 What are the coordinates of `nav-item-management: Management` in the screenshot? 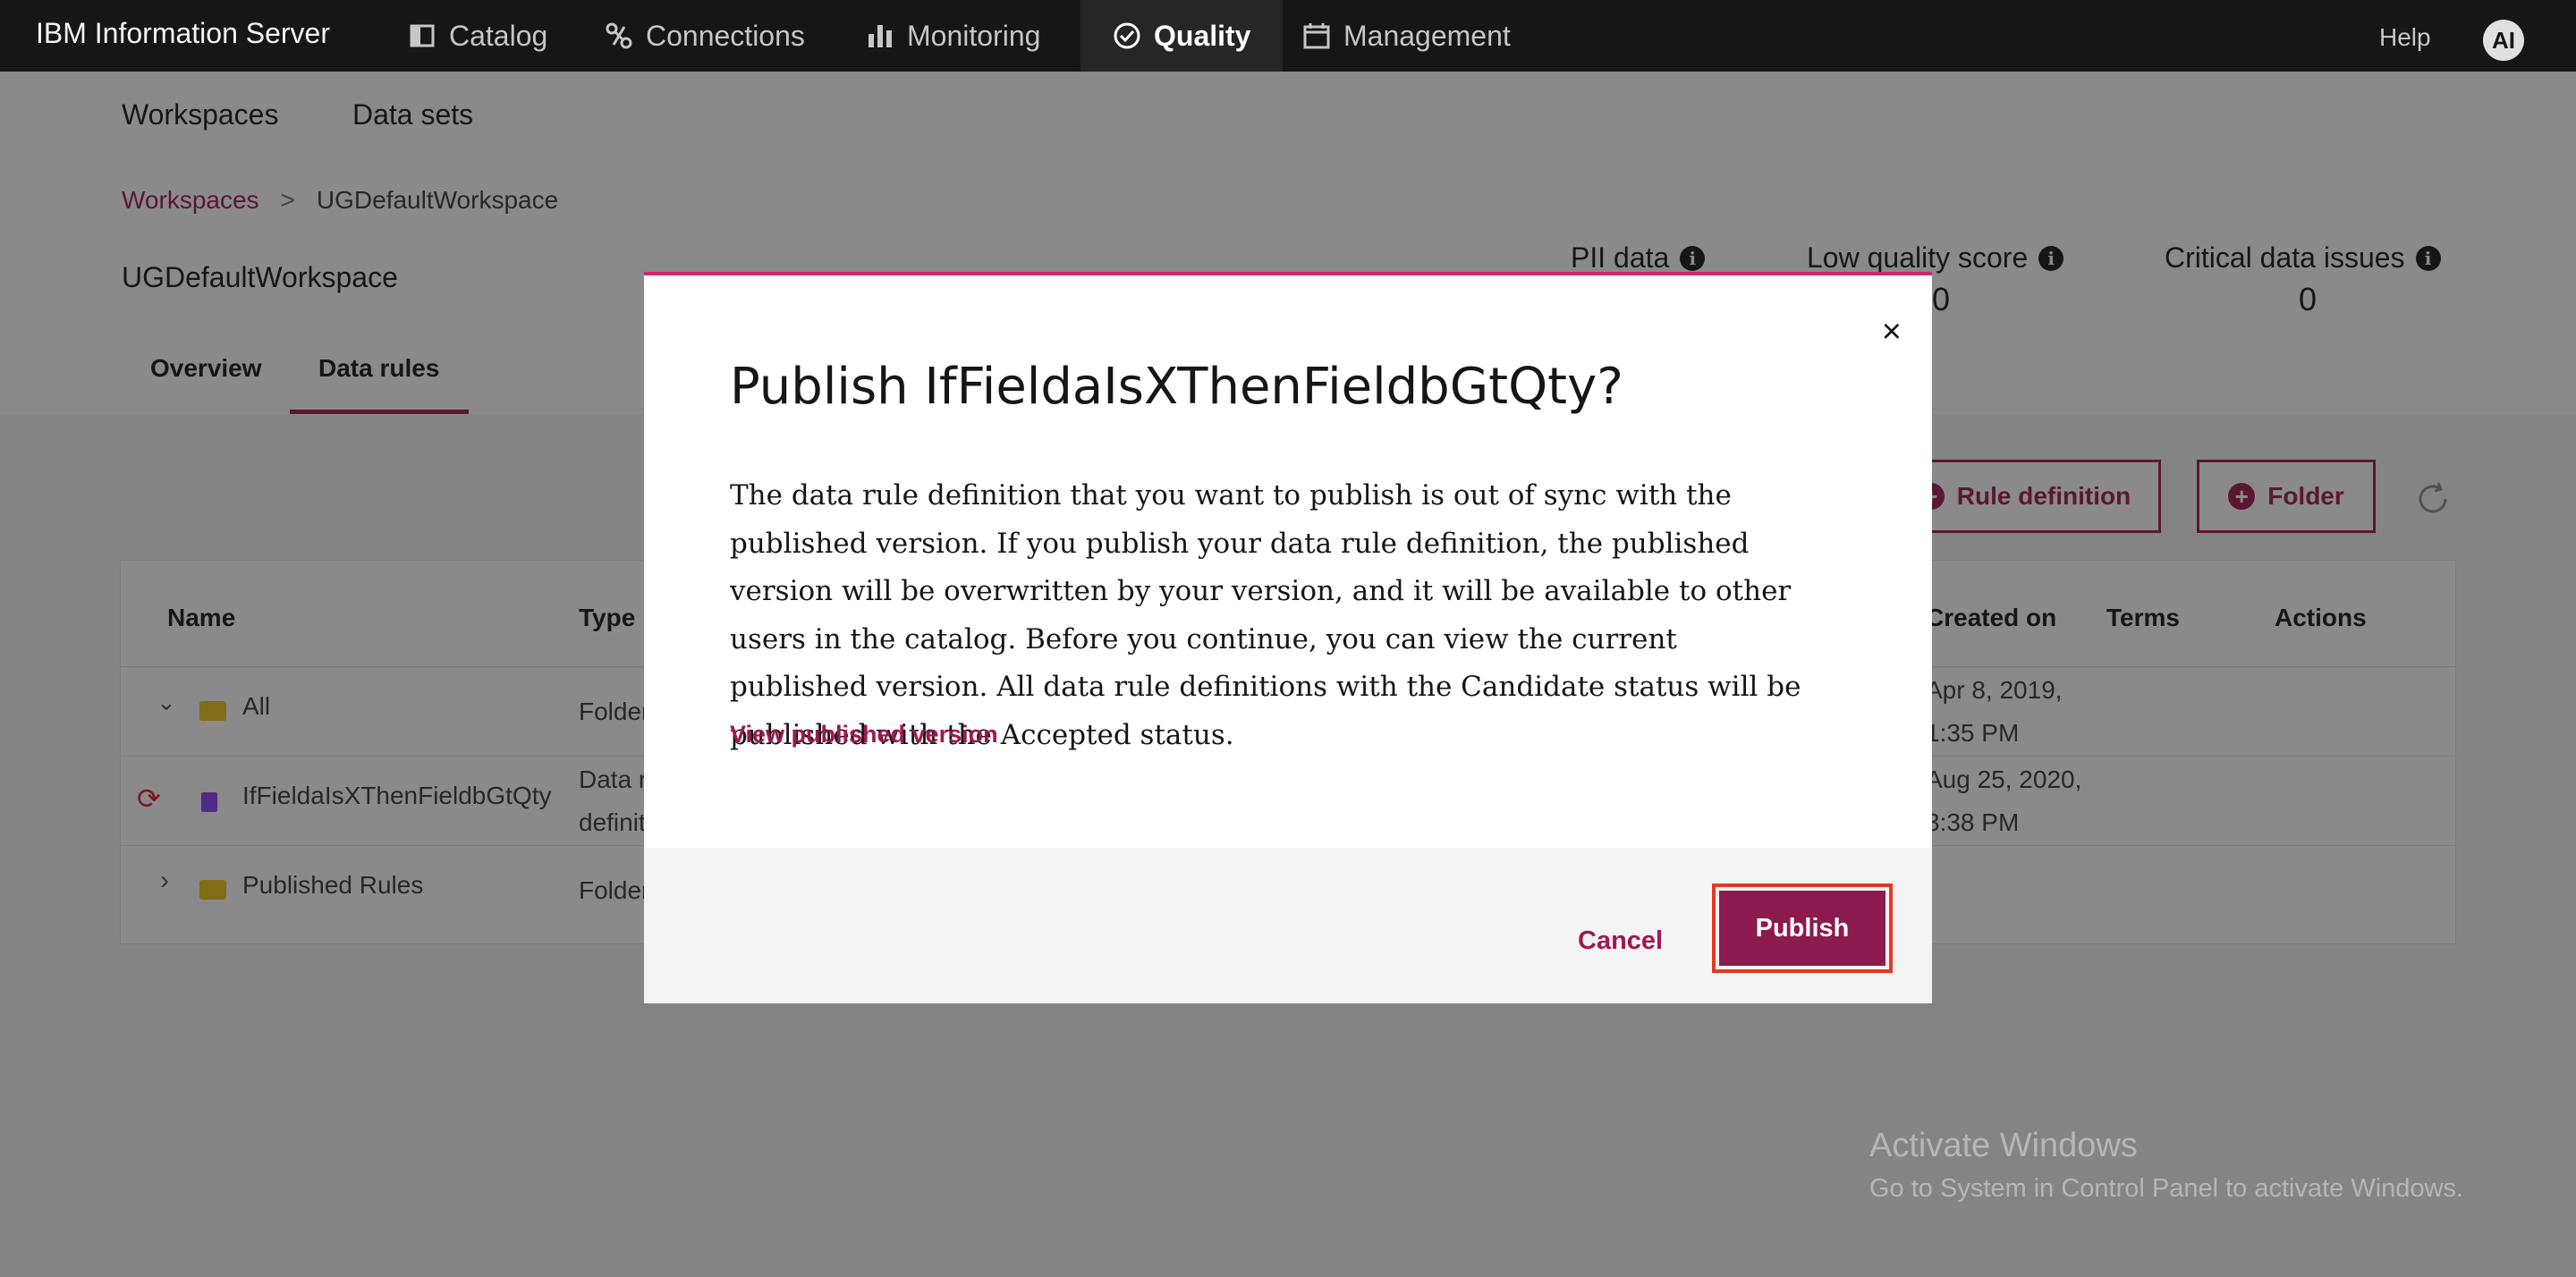 It's located at (1406, 36).